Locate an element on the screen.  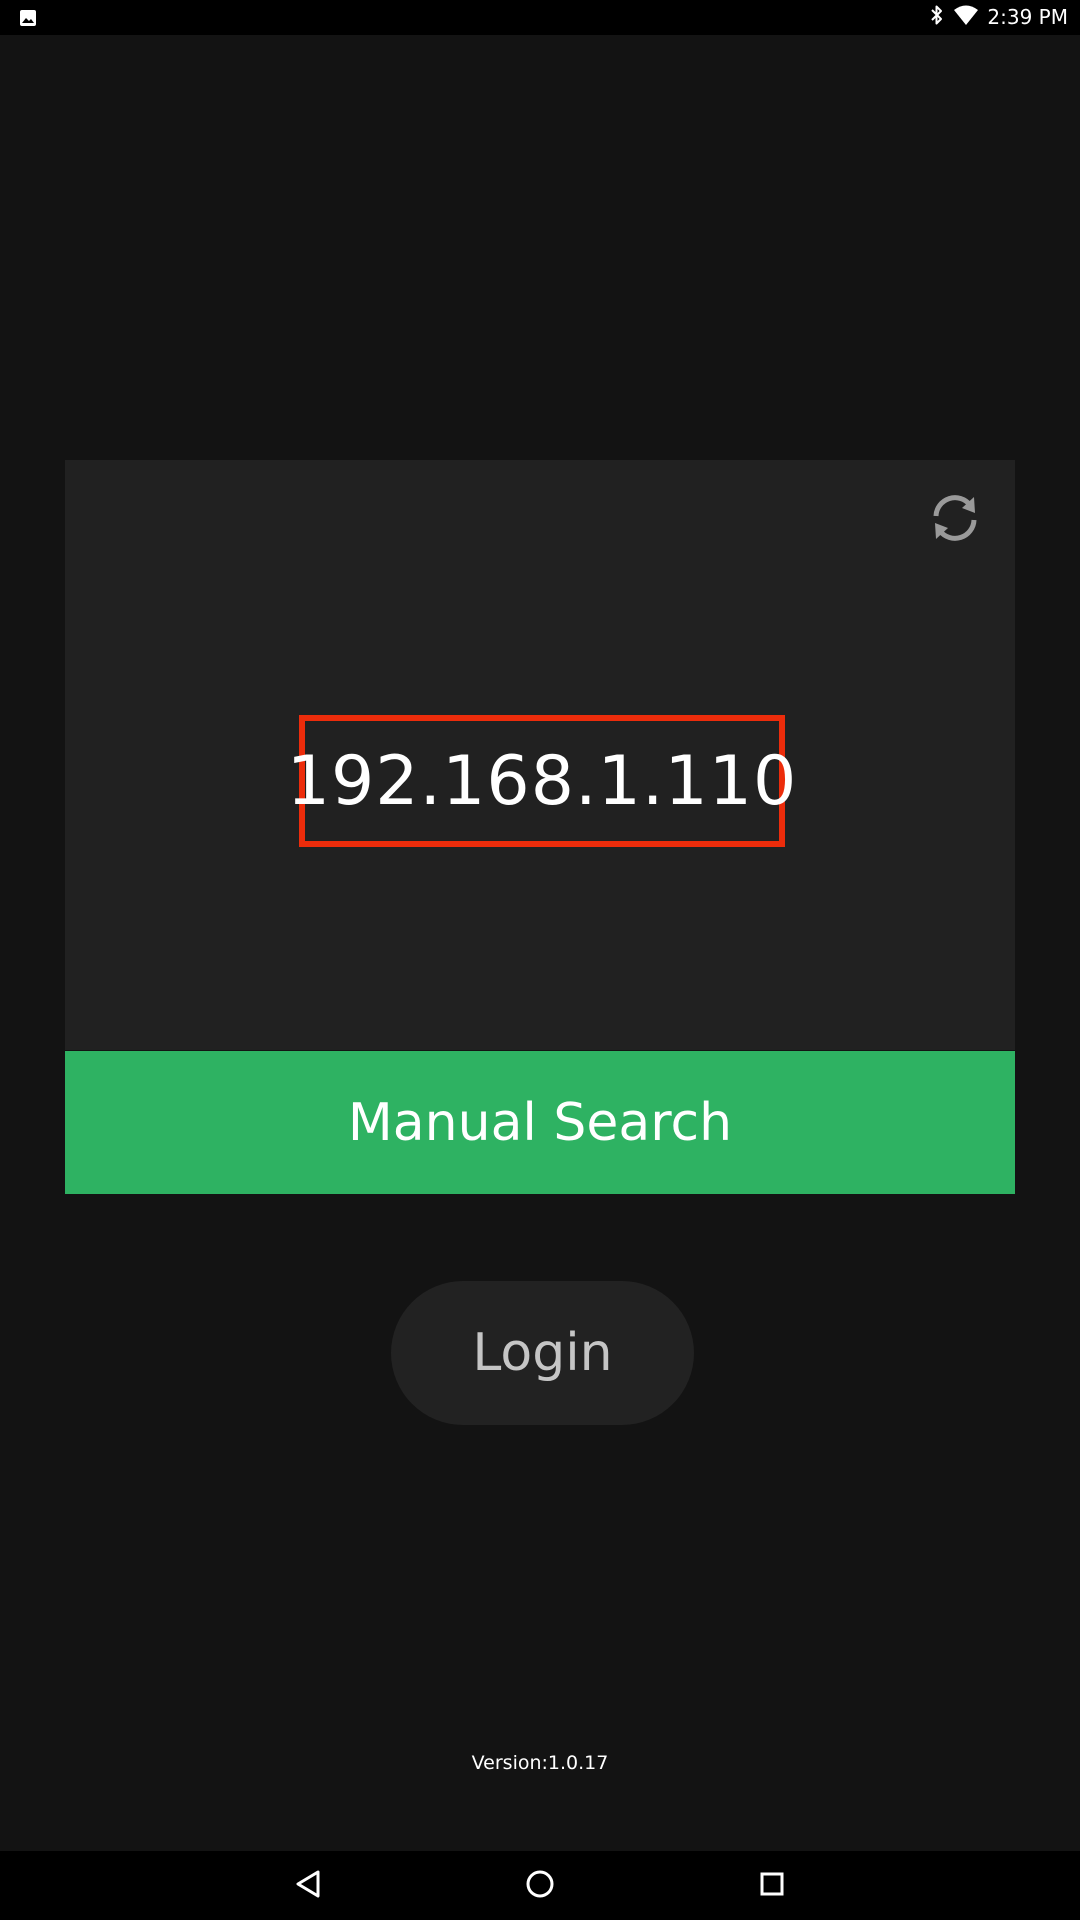
version-label: Version:1.0.17 is located at coordinates (540, 1763).